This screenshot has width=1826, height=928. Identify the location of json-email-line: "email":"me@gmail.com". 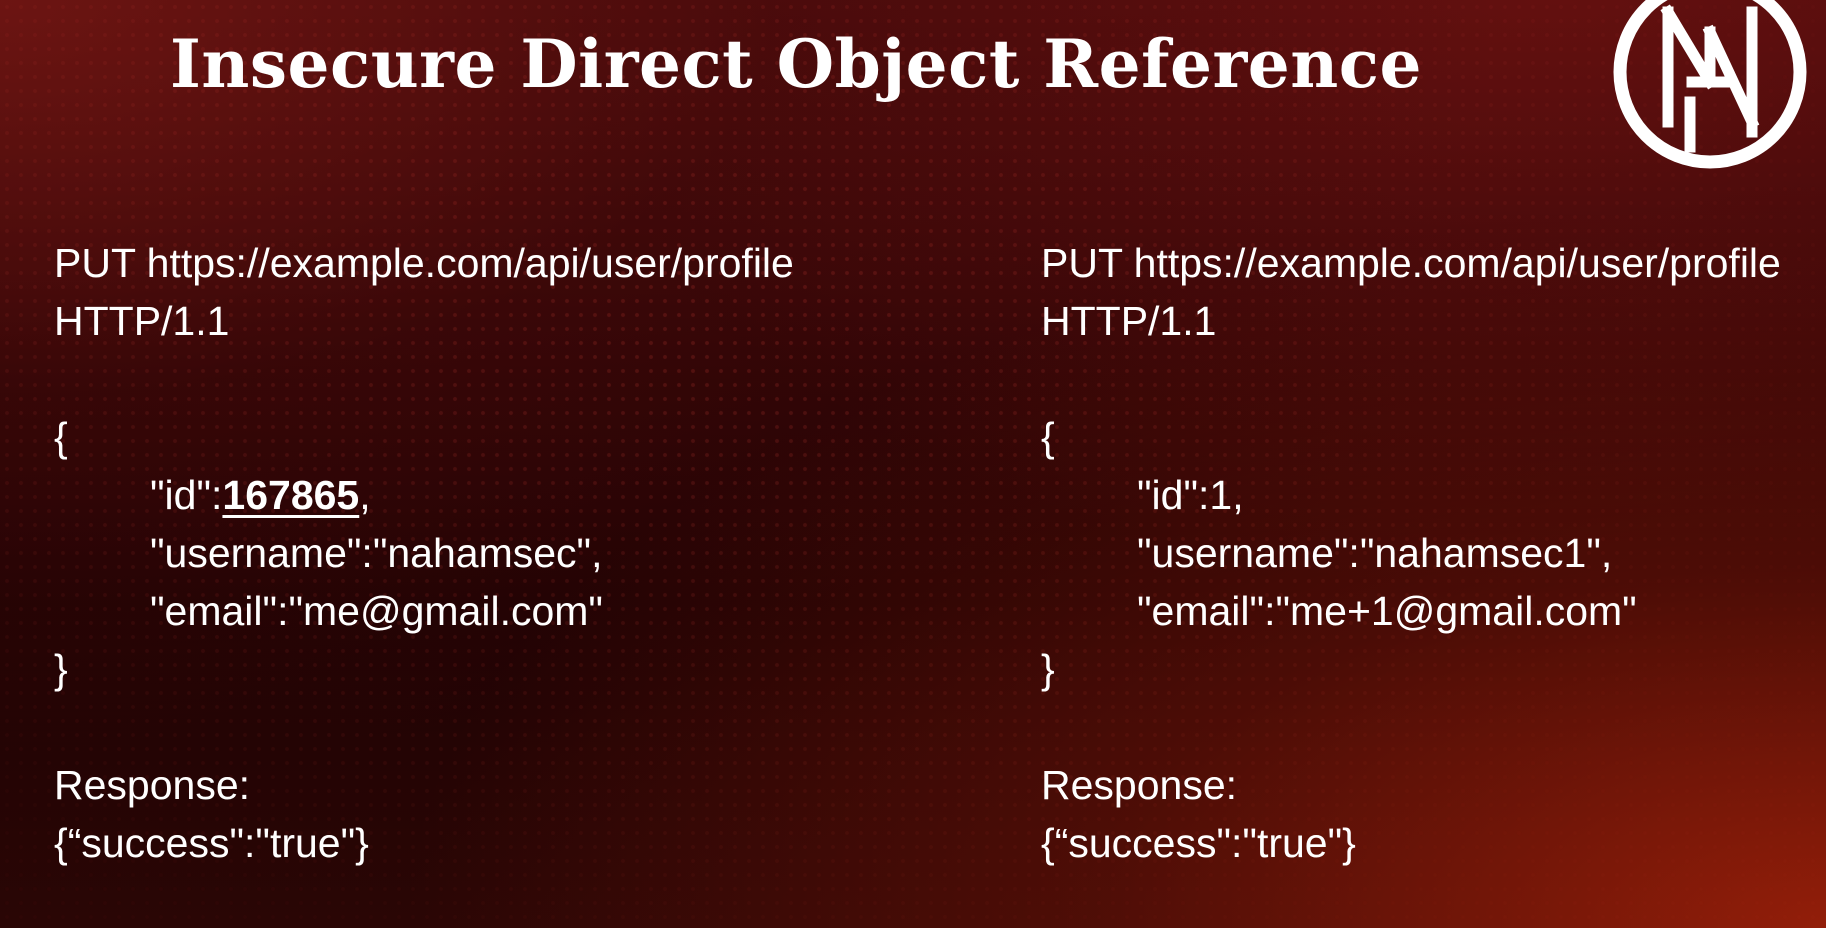
(376, 611).